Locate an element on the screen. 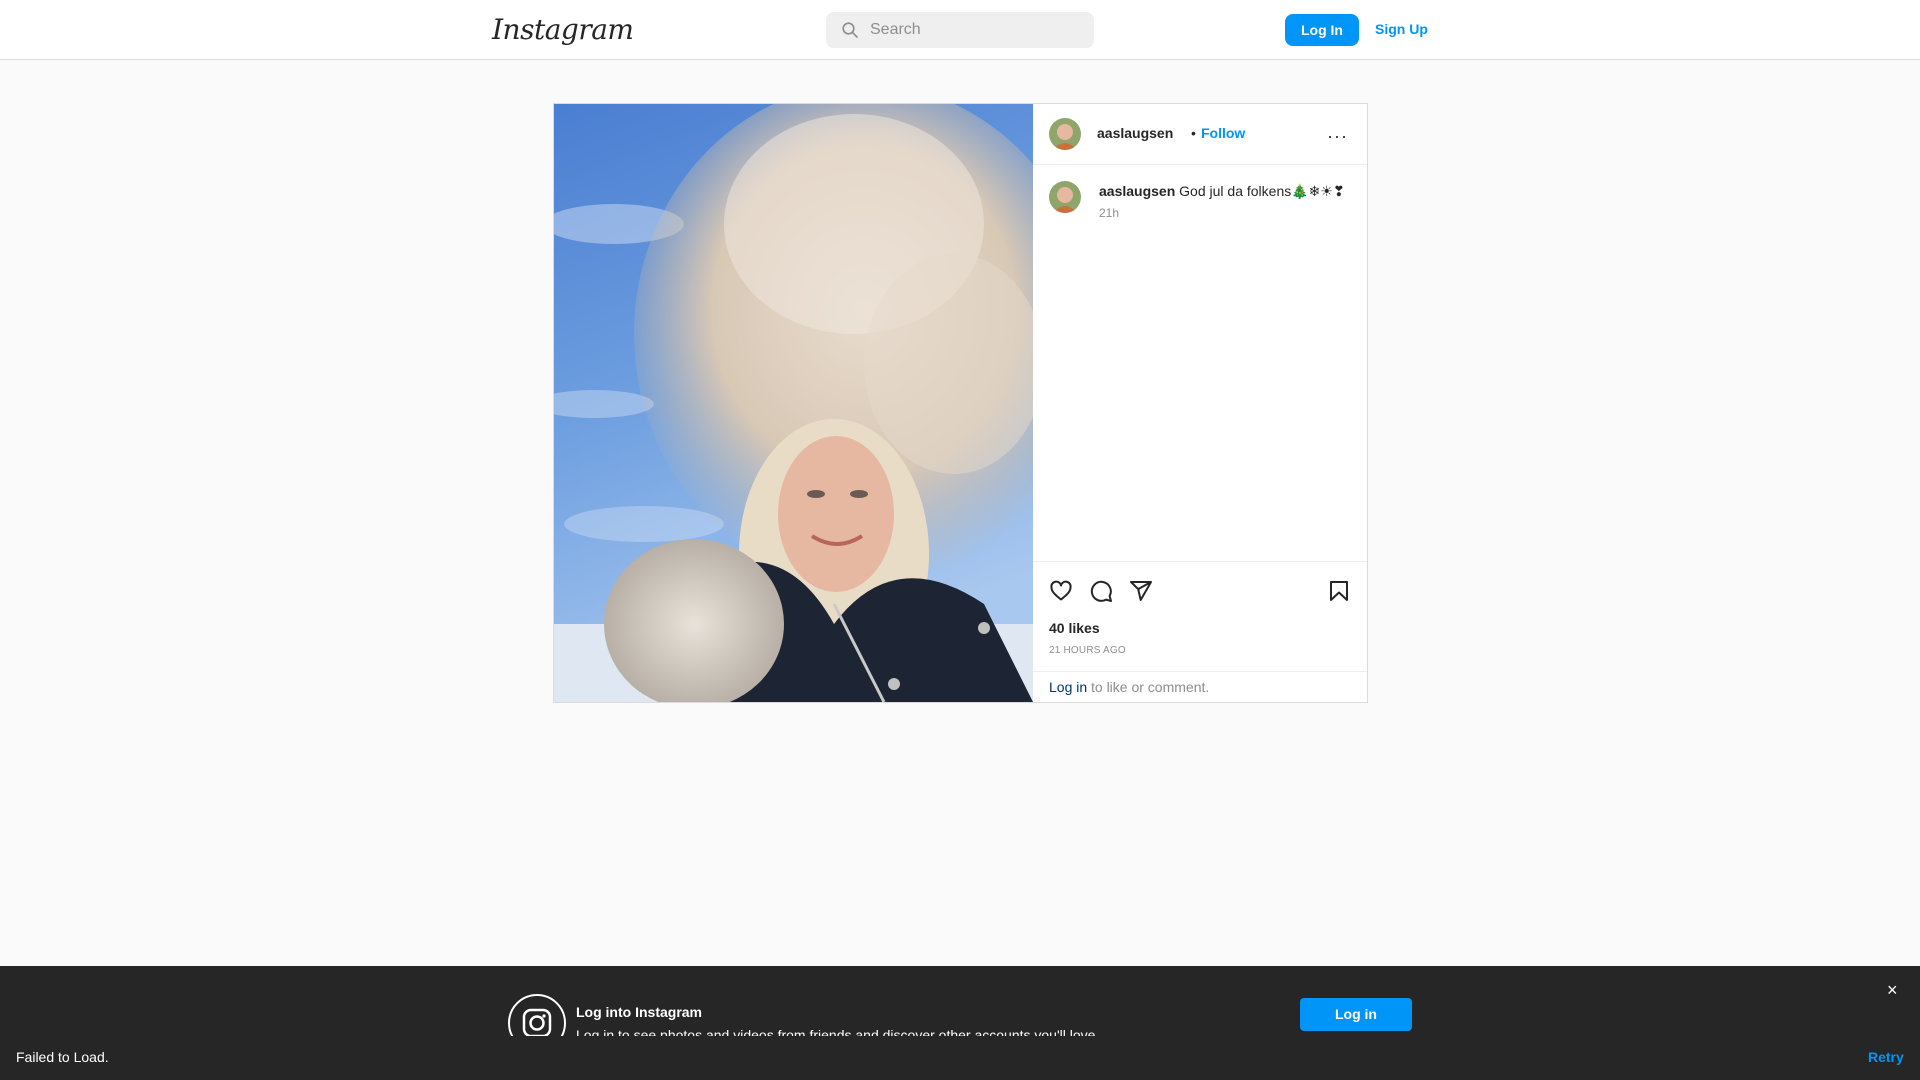 Image resolution: width=1920 pixels, height=1080 pixels. signup-link: Sign Up is located at coordinates (1401, 29).